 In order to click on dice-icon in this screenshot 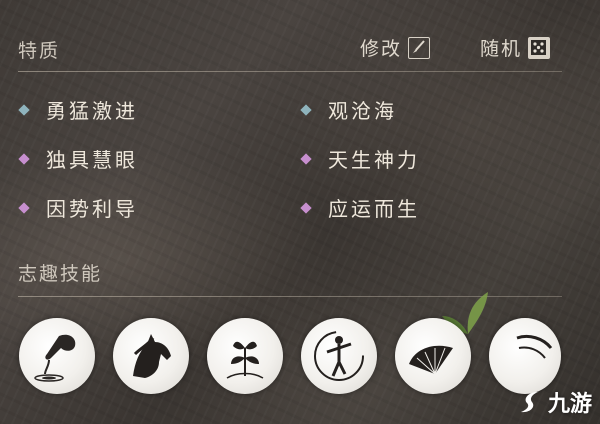, I will do `click(539, 47)`.